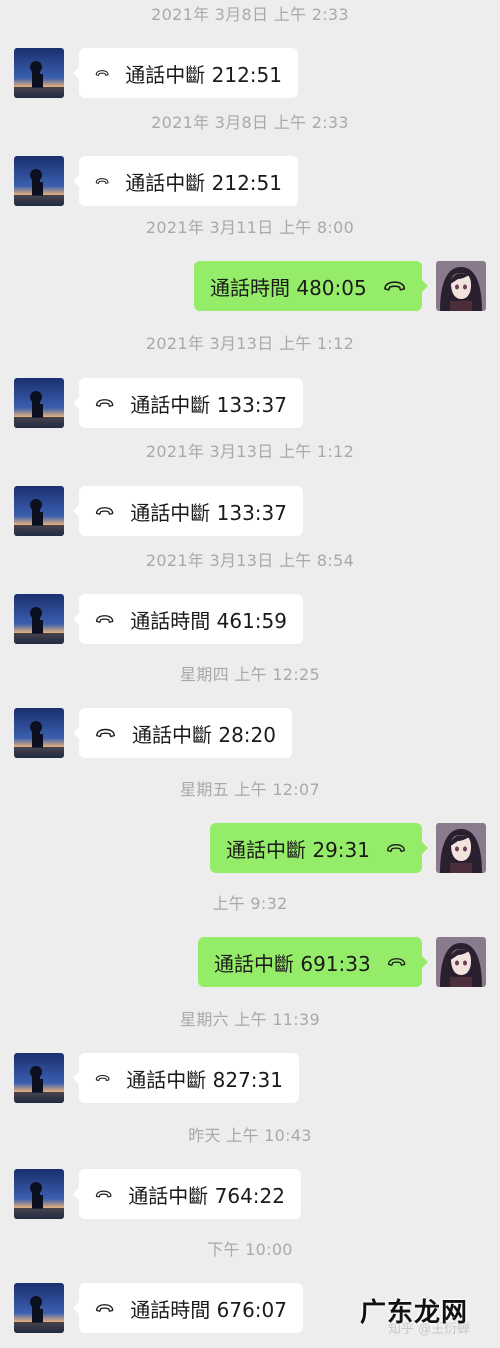 Image resolution: width=500 pixels, height=1348 pixels. Describe the element at coordinates (204, 734) in the screenshot. I see `call-status-text: 通話中斷 28:20` at that location.